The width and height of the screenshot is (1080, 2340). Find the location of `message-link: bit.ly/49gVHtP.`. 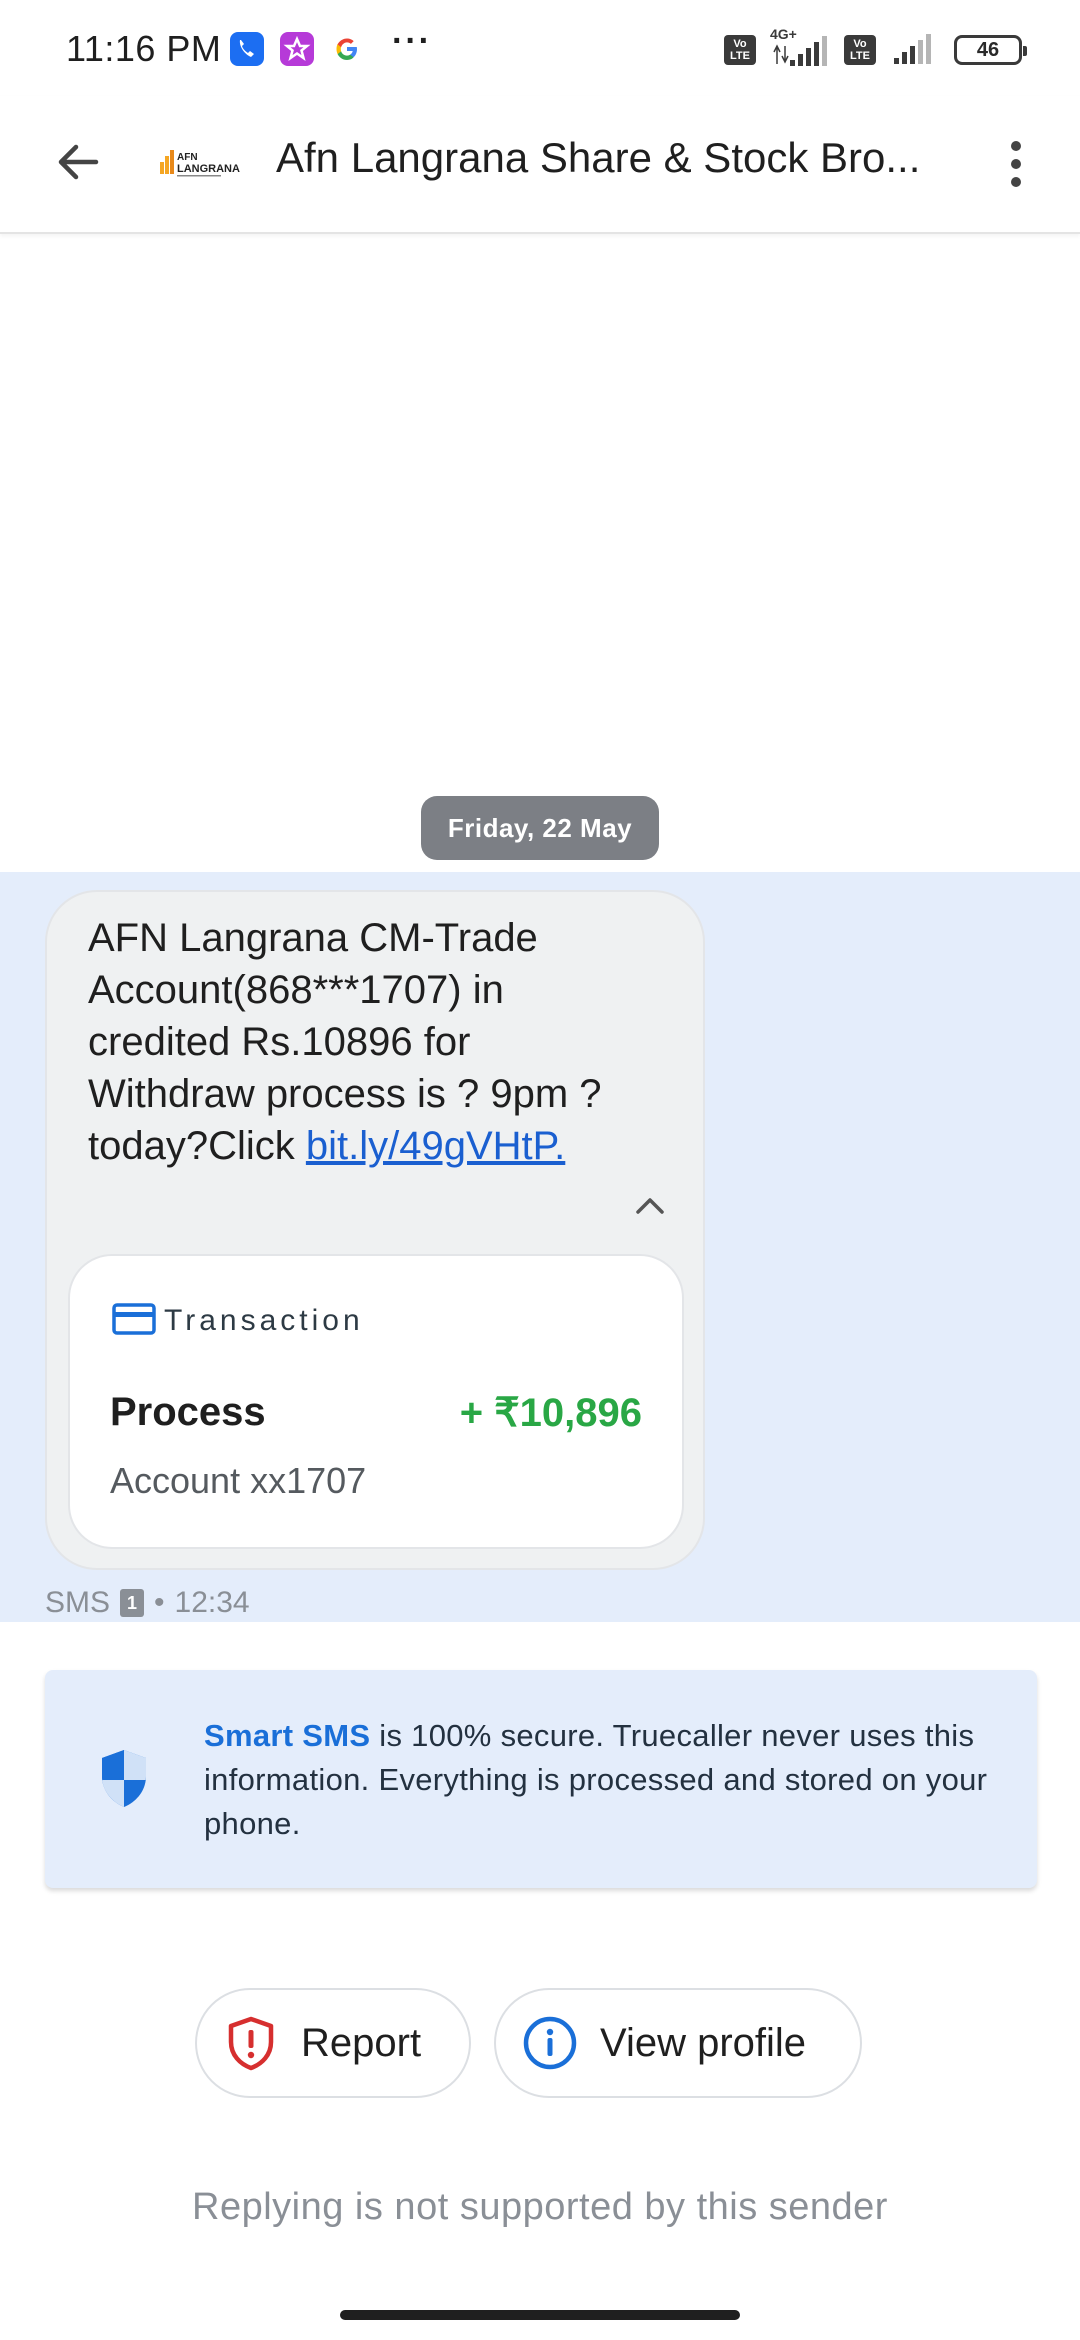

message-link: bit.ly/49gVHtP. is located at coordinates (435, 1146).